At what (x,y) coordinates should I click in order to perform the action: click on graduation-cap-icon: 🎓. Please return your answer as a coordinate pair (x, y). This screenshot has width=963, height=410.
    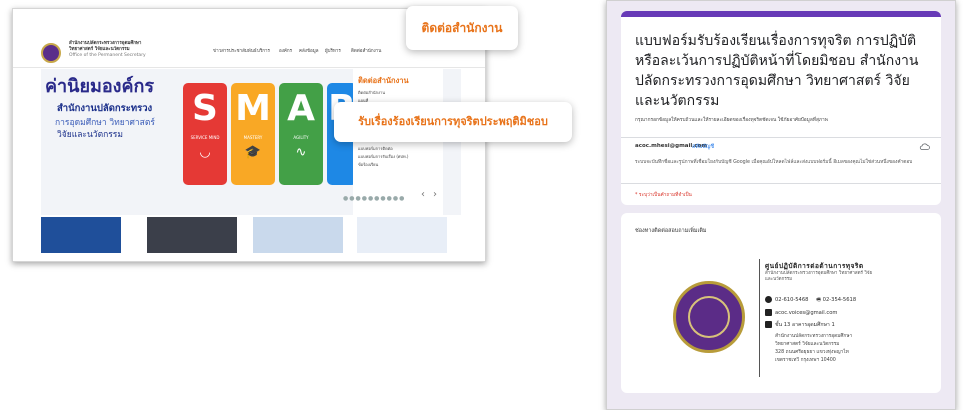
    Looking at the image, I should click on (253, 152).